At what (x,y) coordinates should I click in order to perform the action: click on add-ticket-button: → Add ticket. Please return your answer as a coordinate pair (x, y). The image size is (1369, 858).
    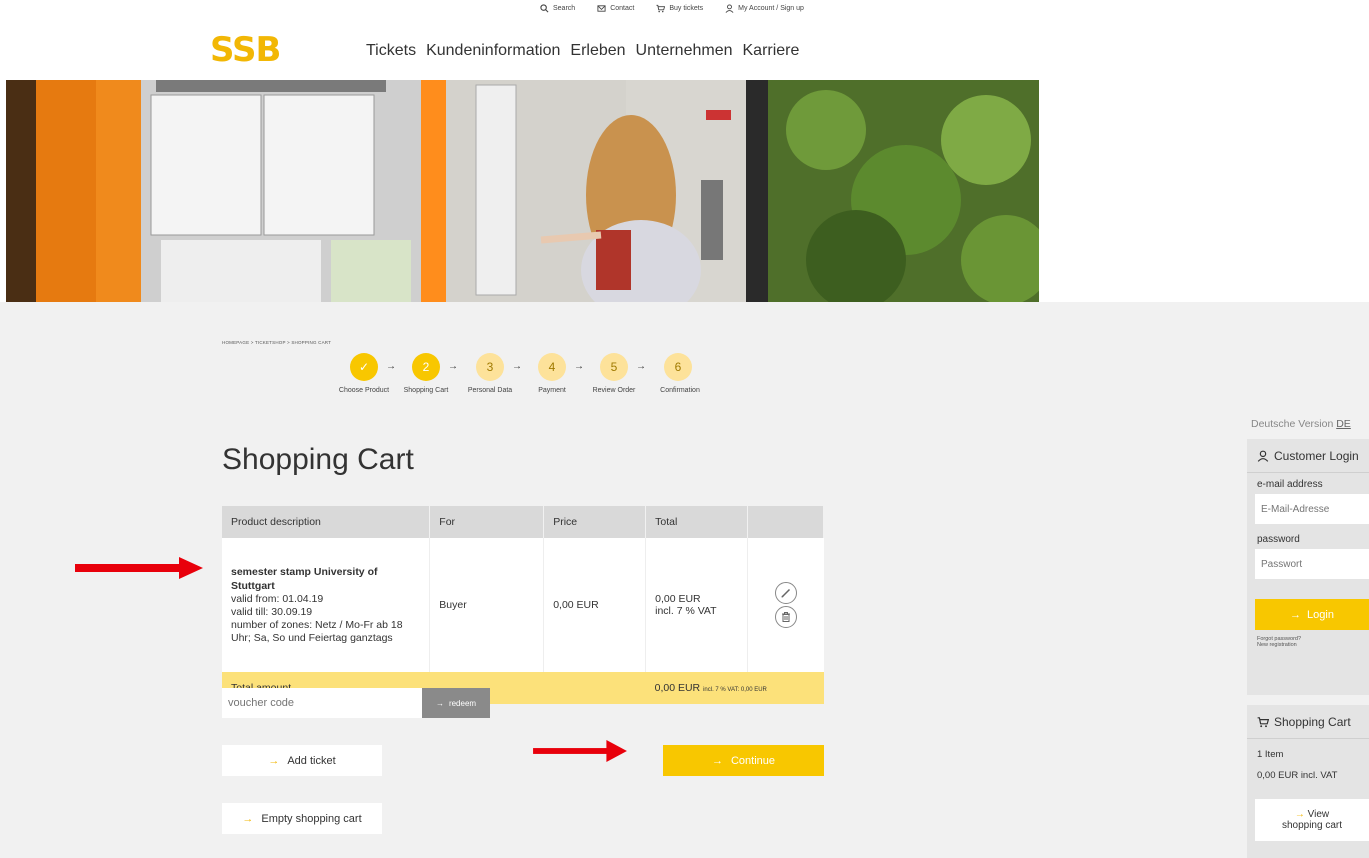
    Looking at the image, I should click on (302, 760).